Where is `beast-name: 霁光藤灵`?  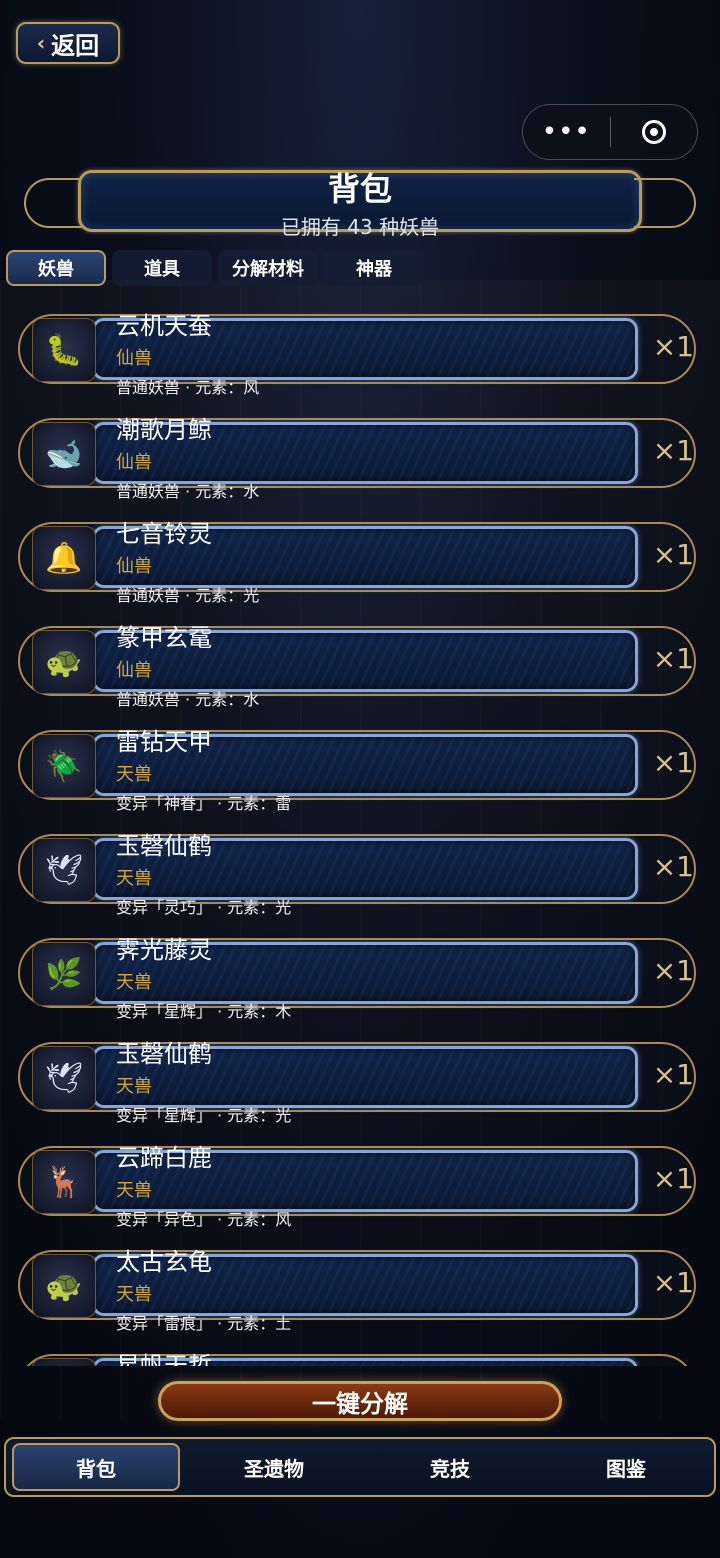
beast-name: 霁光藤灵 is located at coordinates (164, 950).